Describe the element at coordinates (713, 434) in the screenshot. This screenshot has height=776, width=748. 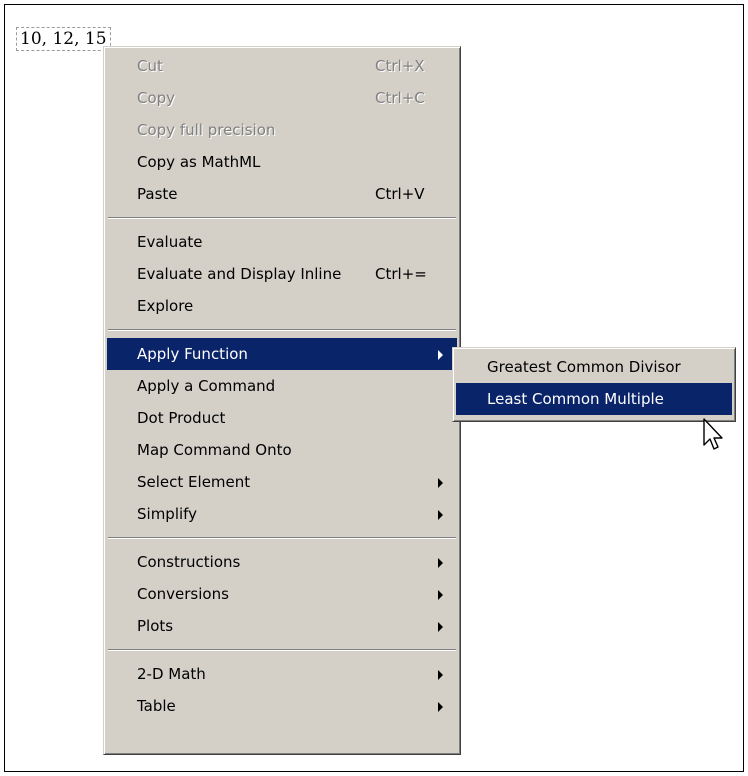
I see `mouse-pointer-icon` at that location.